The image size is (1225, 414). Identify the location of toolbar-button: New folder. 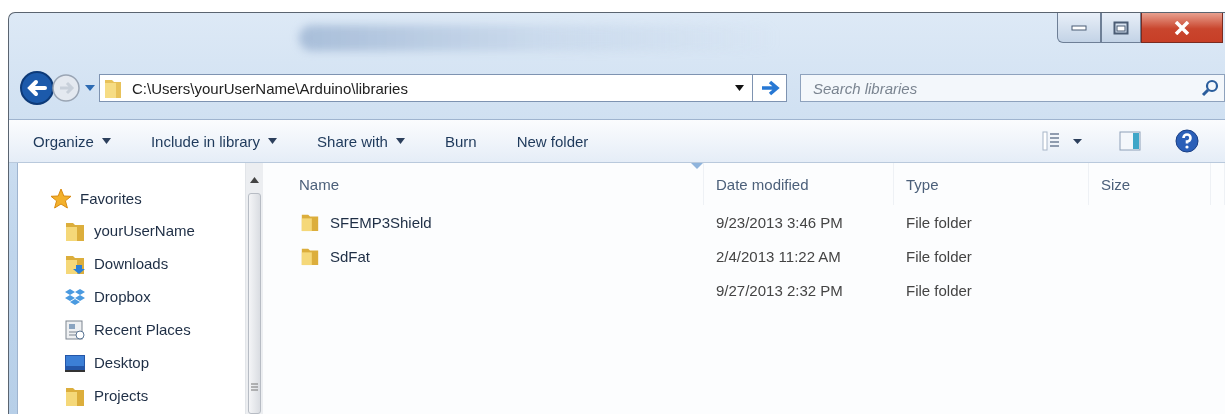
(552, 141).